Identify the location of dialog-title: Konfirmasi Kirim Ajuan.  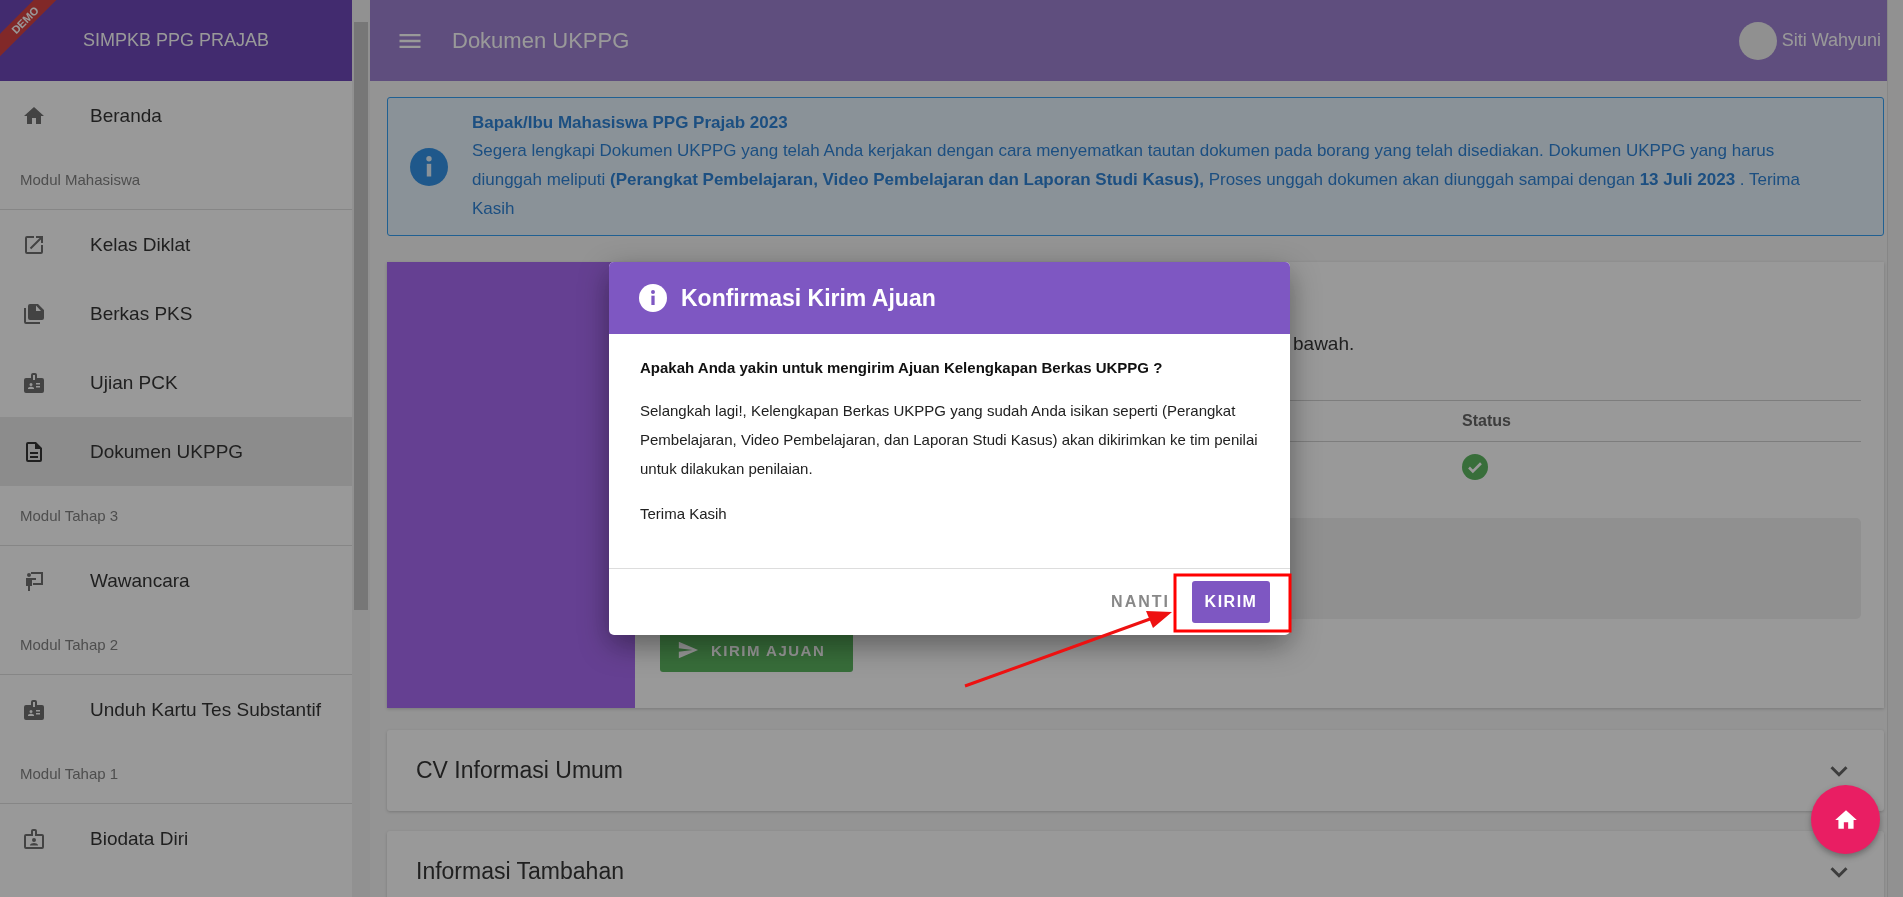
(808, 298).